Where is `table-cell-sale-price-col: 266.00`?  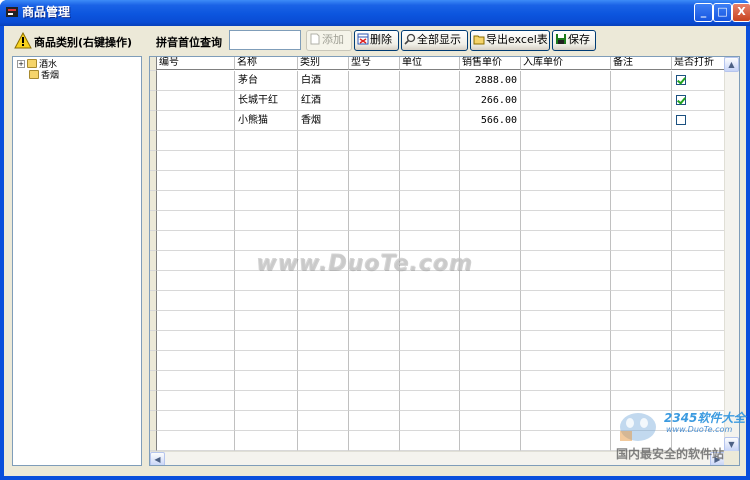
table-cell-sale-price-col: 266.00 is located at coordinates (490, 101).